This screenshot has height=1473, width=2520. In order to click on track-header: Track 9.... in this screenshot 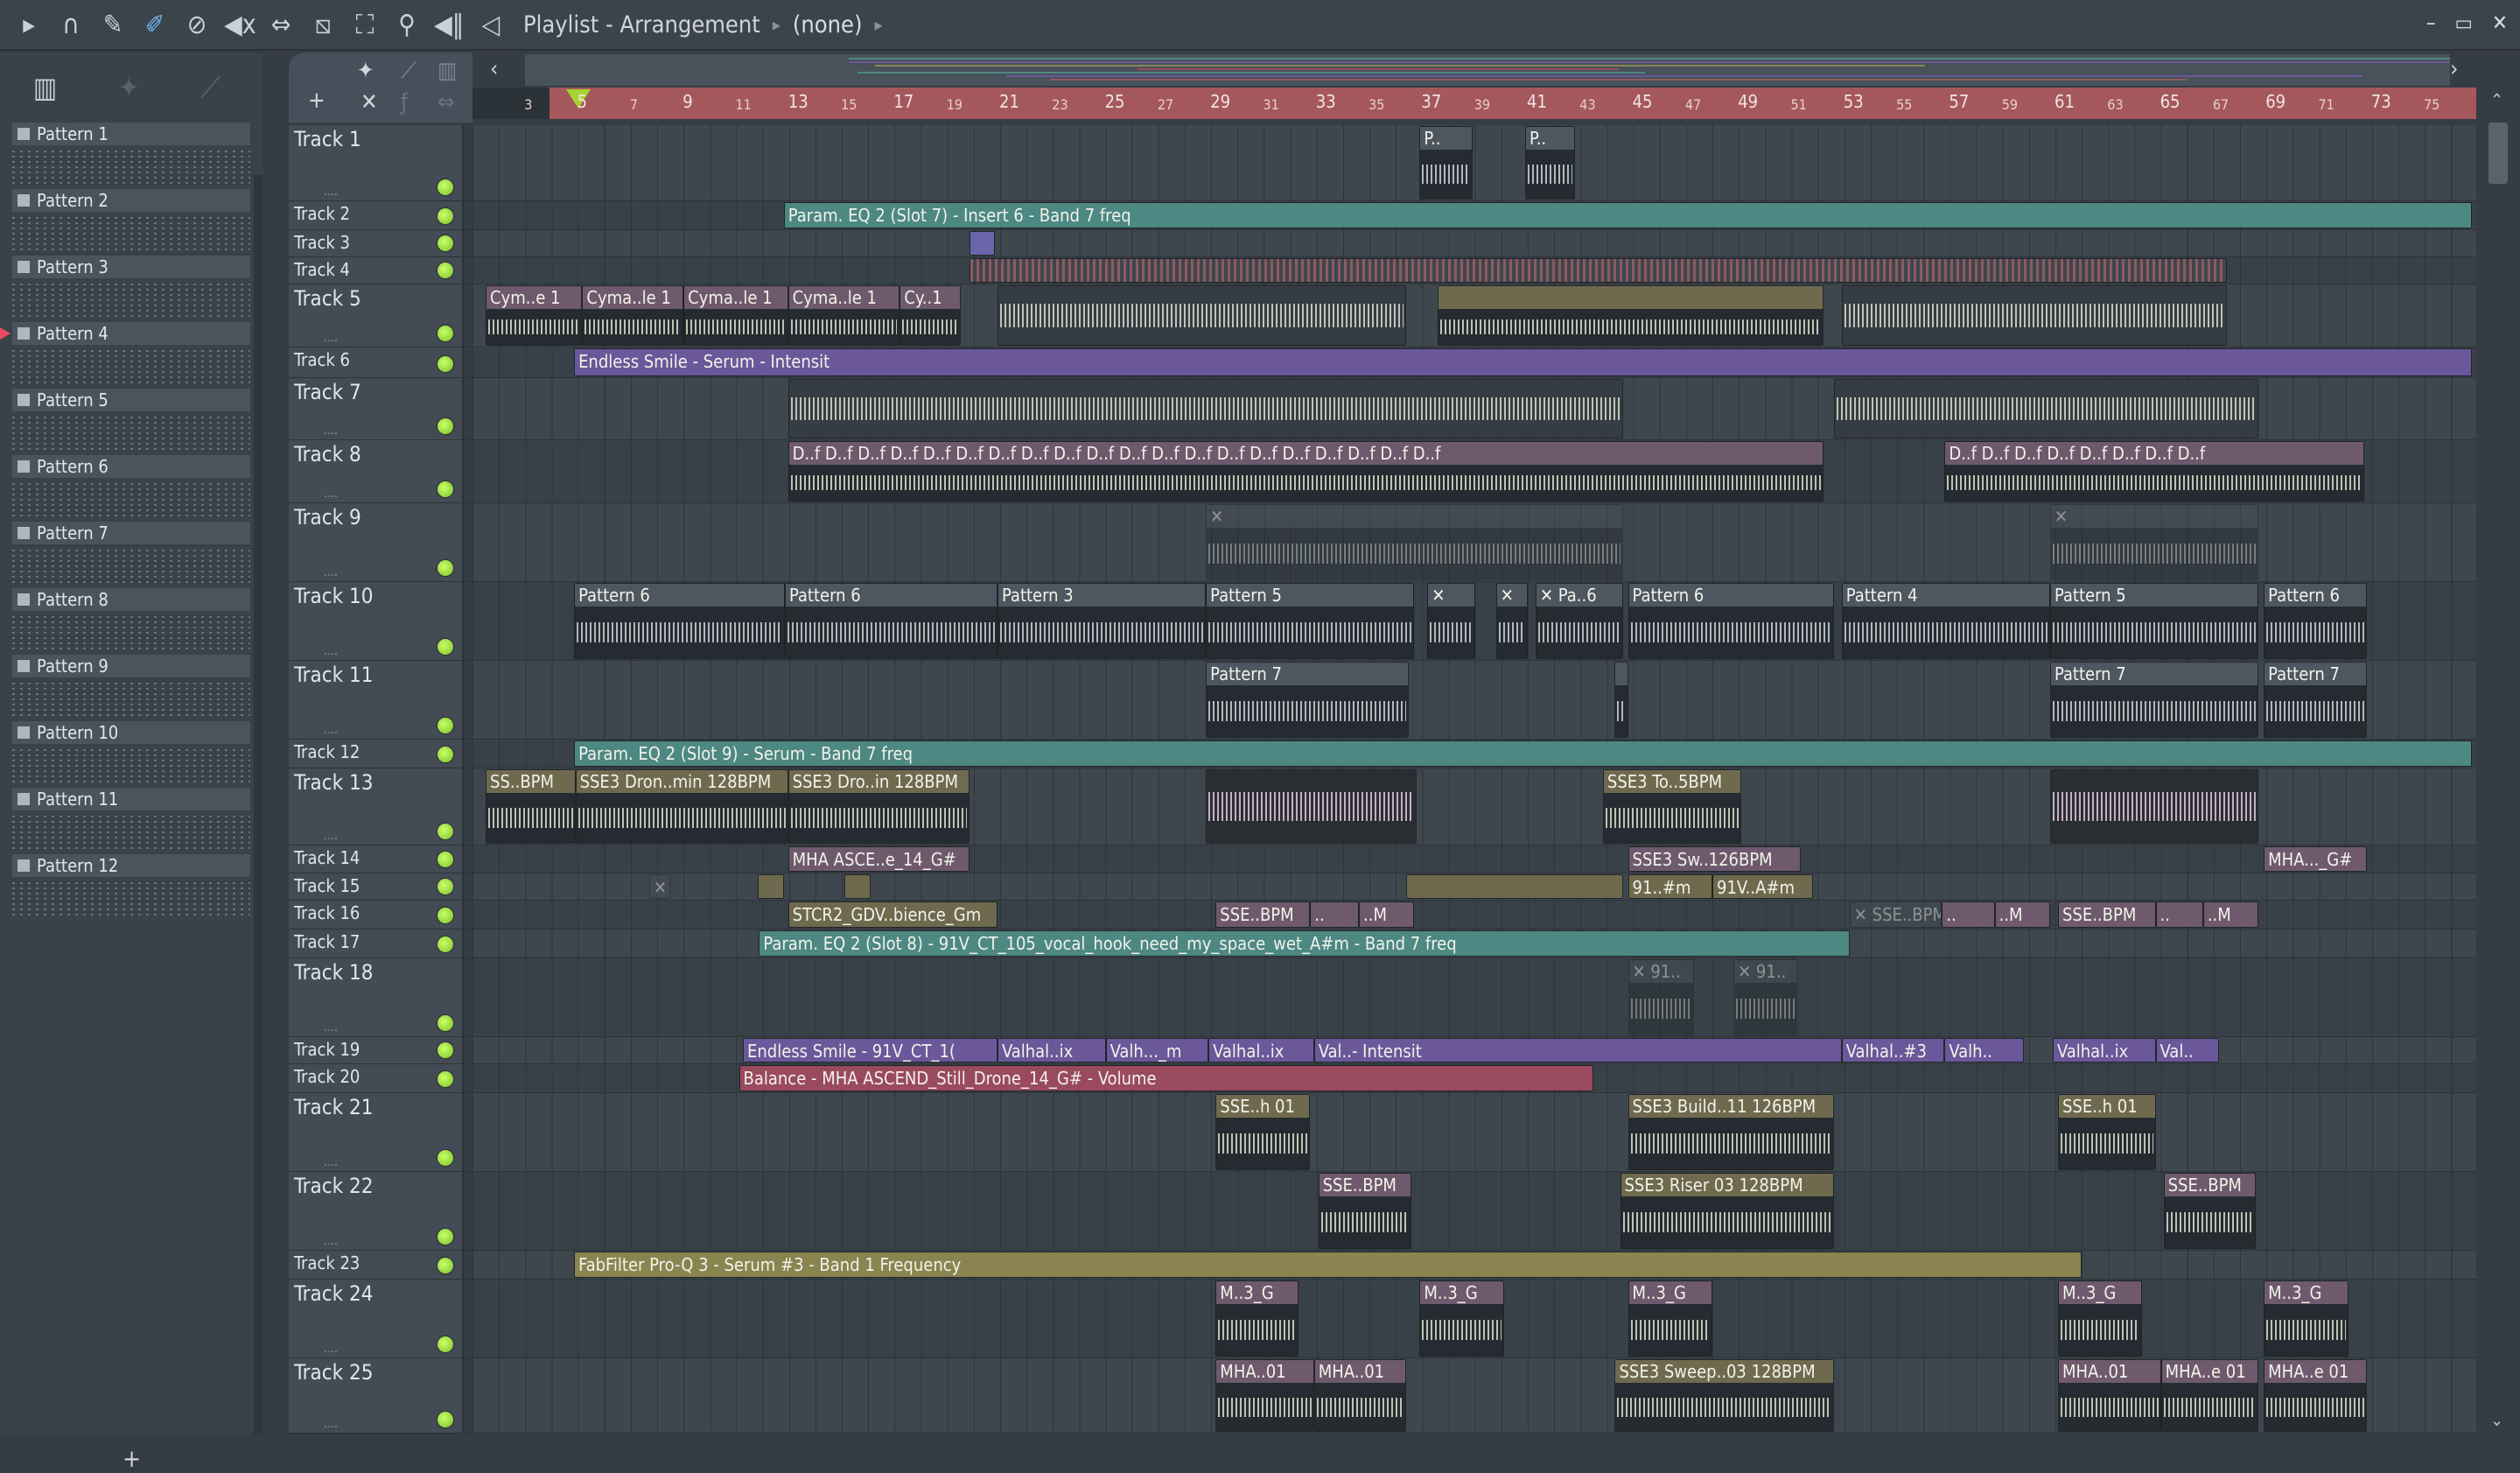, I will do `click(376, 542)`.